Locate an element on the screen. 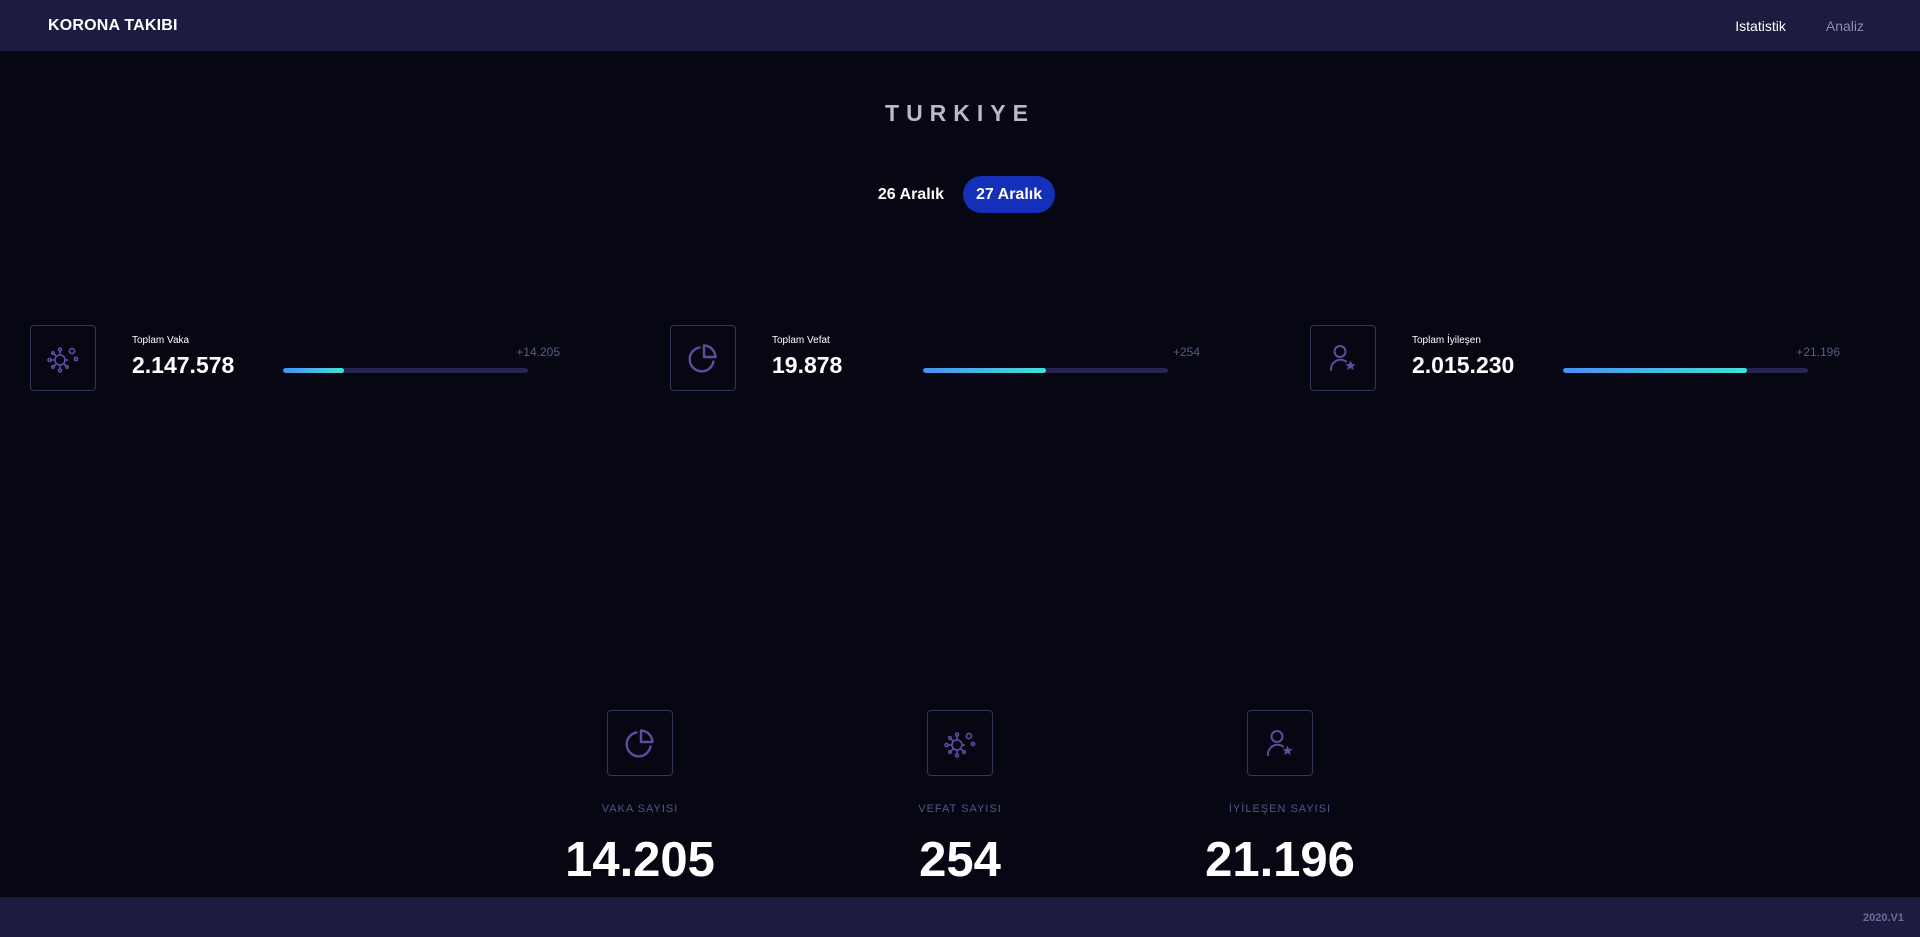  stat-card-toplam-vaka: Toplam Vaka 2.147.578 +14.205 is located at coordinates (295, 358).